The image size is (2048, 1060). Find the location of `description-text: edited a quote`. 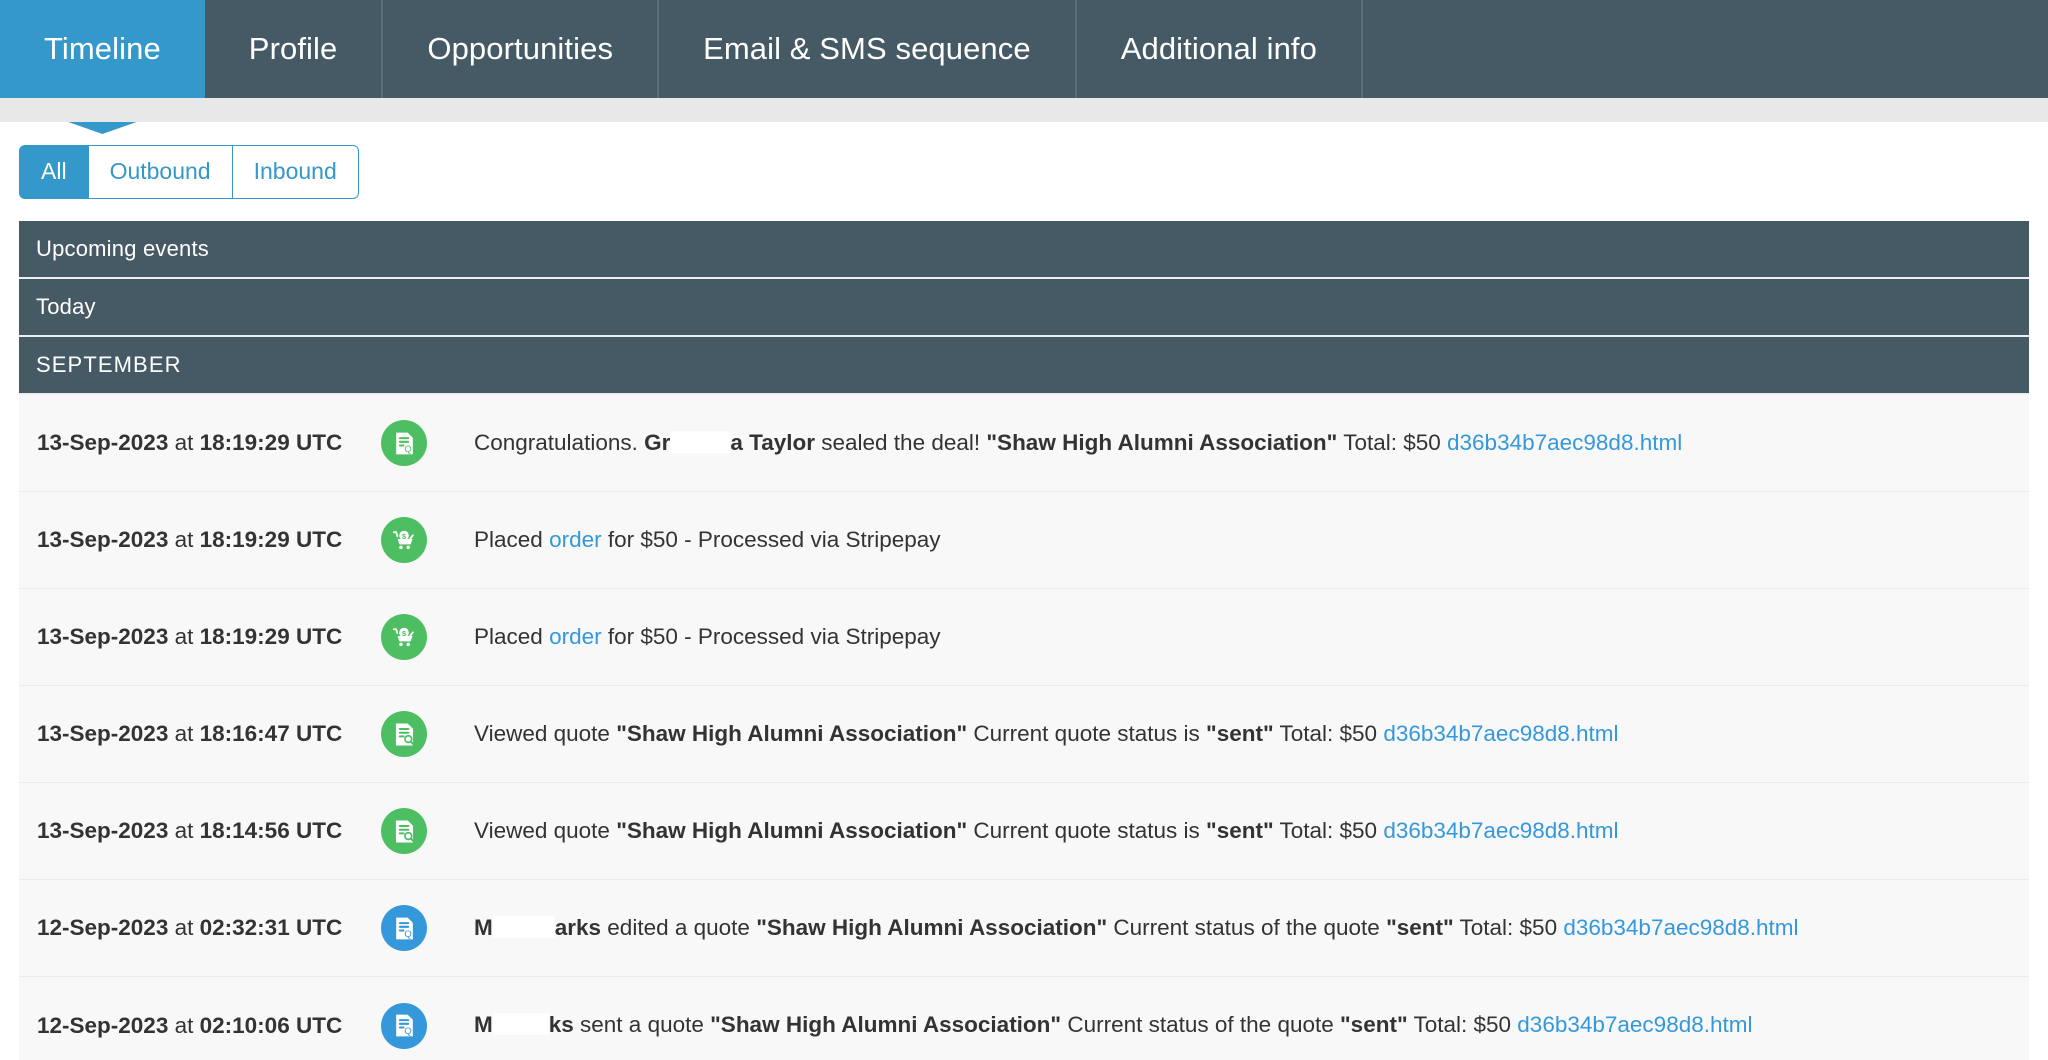

description-text: edited a quote is located at coordinates (679, 927).